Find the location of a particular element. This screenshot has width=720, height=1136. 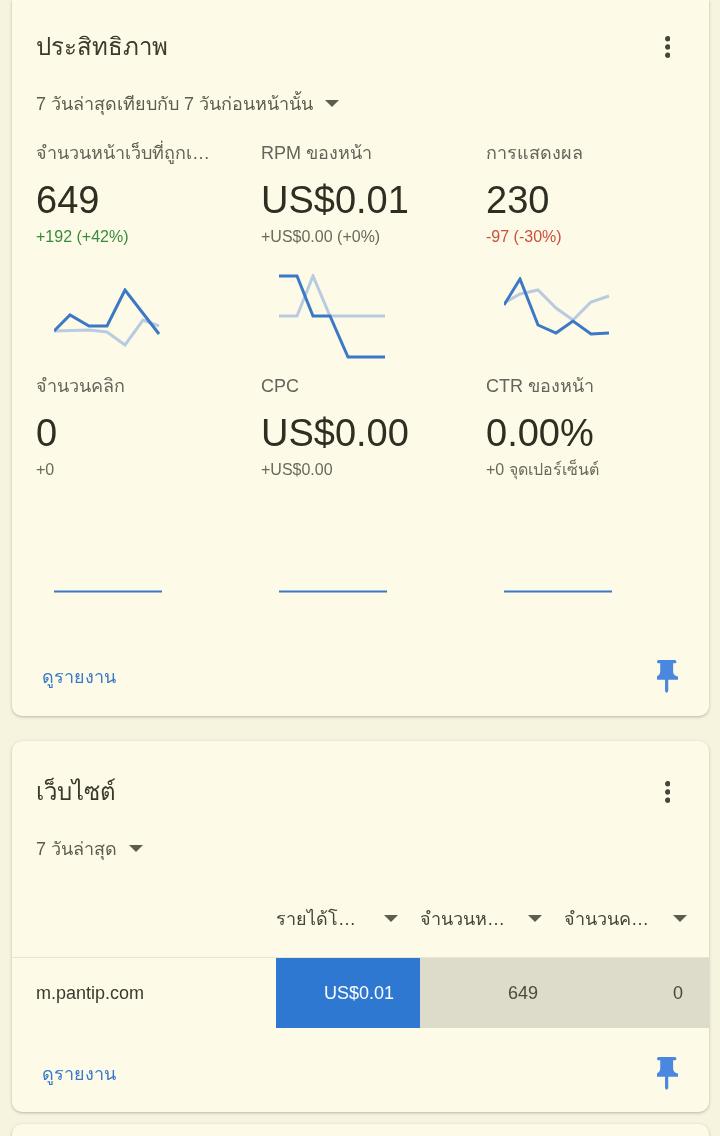

metric-change: +0 จุดเปอร์เซ็นต์ is located at coordinates (543, 470).